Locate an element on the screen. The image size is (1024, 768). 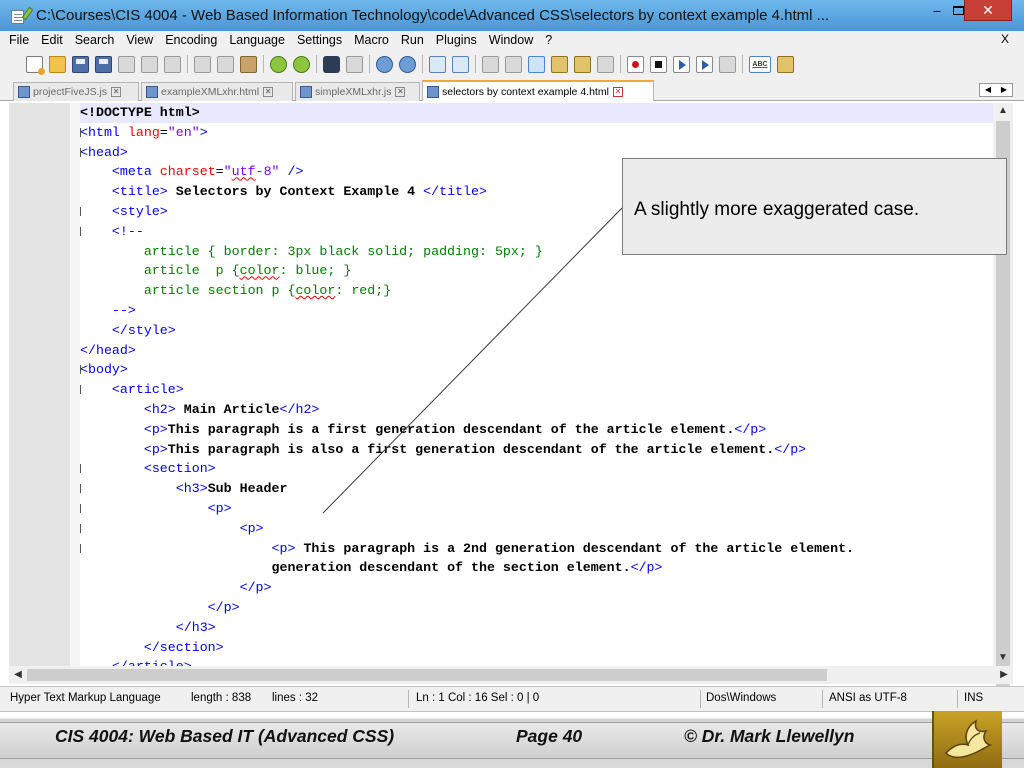
code-line: 2−<html lang="en"> is located at coordinates (536, 133).